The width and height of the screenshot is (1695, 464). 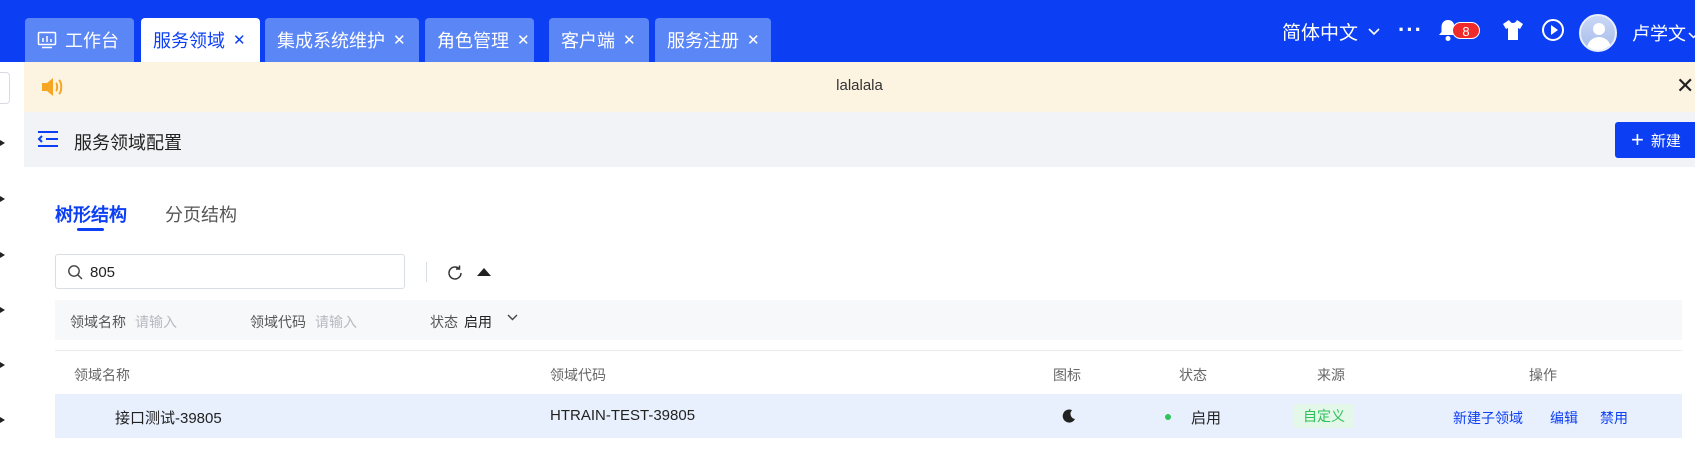 What do you see at coordinates (426, 272) in the screenshot?
I see `divider` at bounding box center [426, 272].